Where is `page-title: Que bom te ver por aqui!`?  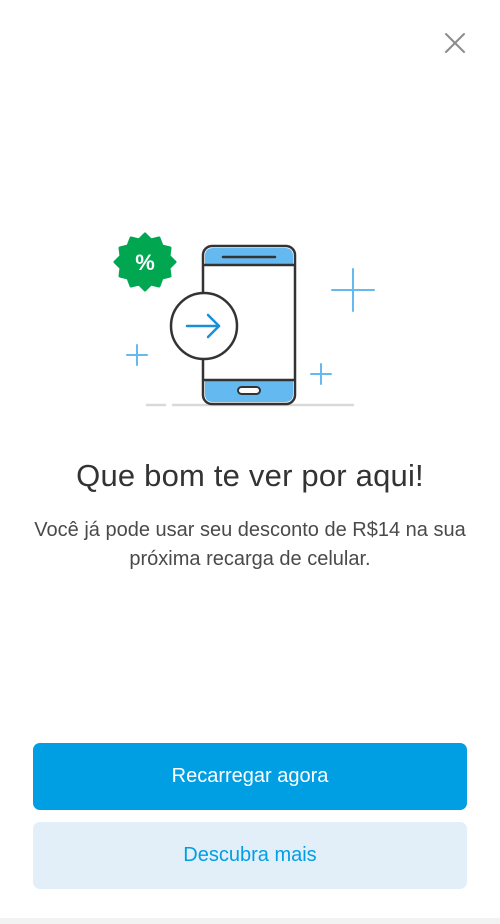 page-title: Que bom te ver por aqui! is located at coordinates (250, 475).